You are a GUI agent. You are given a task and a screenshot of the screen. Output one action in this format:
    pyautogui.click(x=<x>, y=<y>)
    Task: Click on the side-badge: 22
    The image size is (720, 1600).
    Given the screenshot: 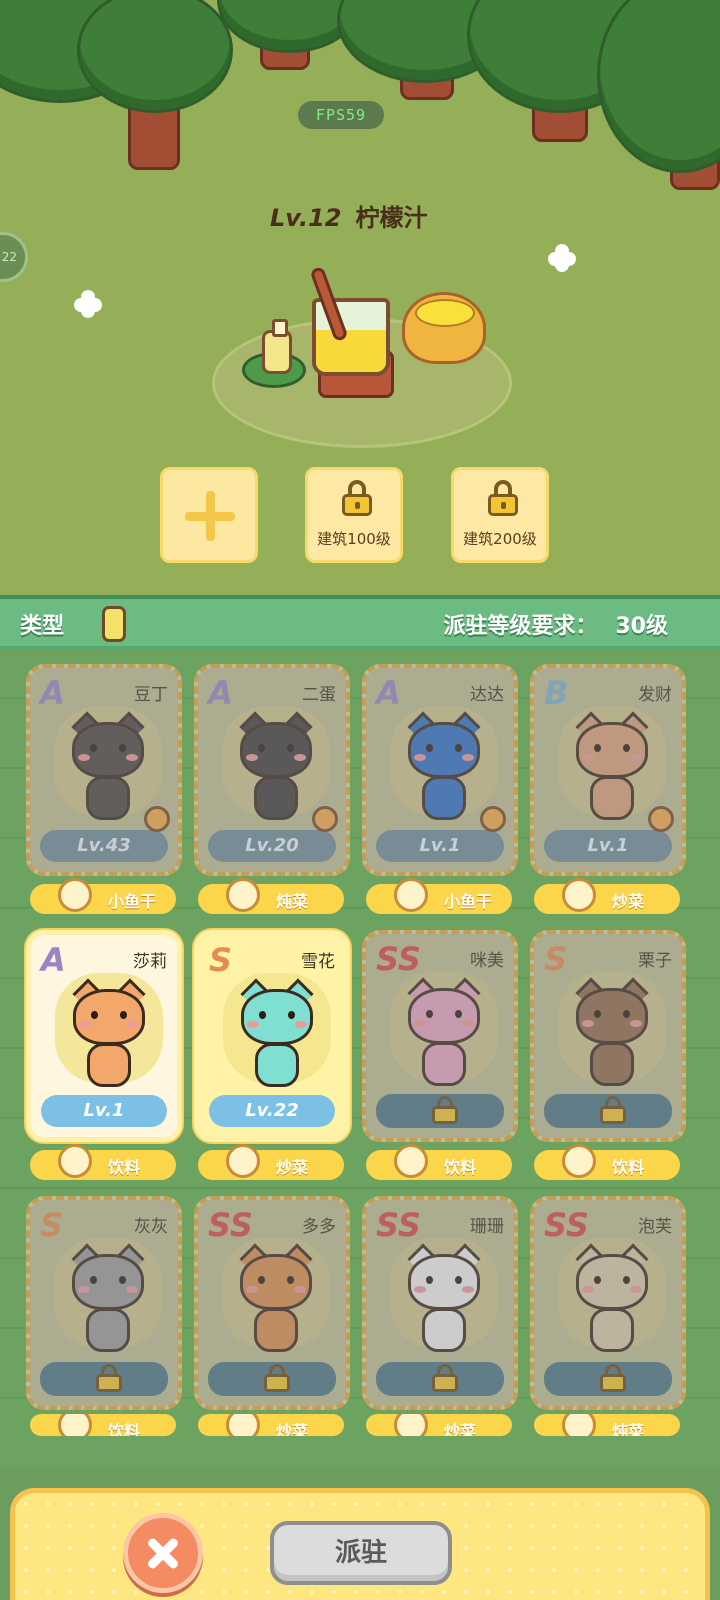 What is the action you would take?
    pyautogui.click(x=14, y=257)
    